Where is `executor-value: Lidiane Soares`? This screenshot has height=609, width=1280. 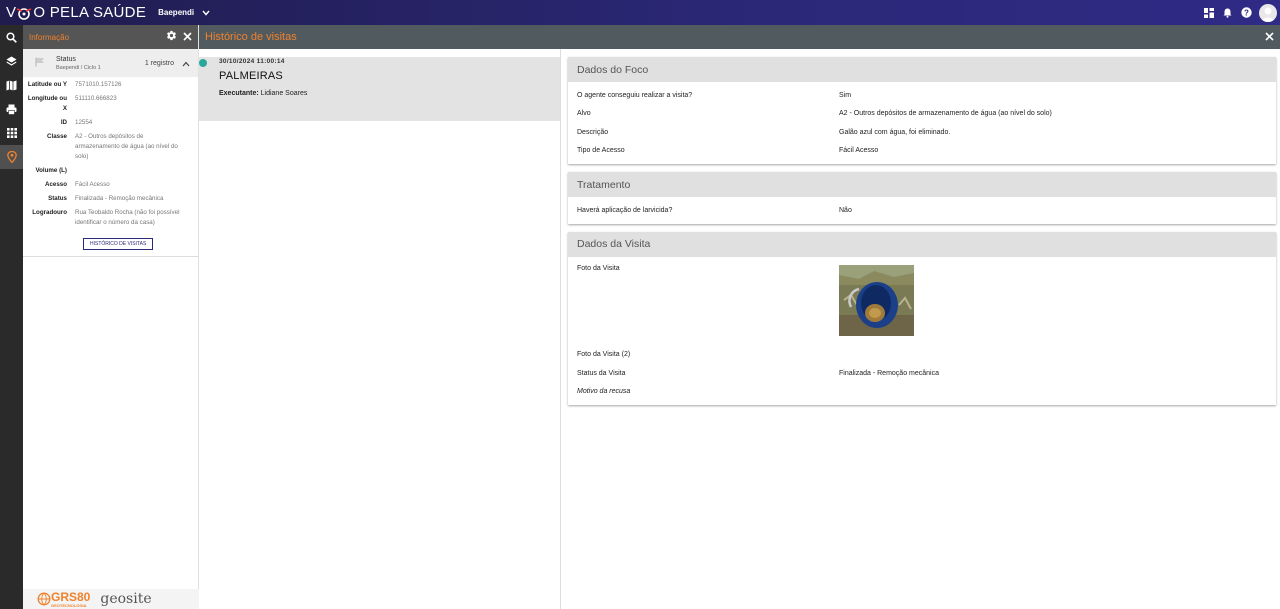
executor-value: Lidiane Soares is located at coordinates (284, 93).